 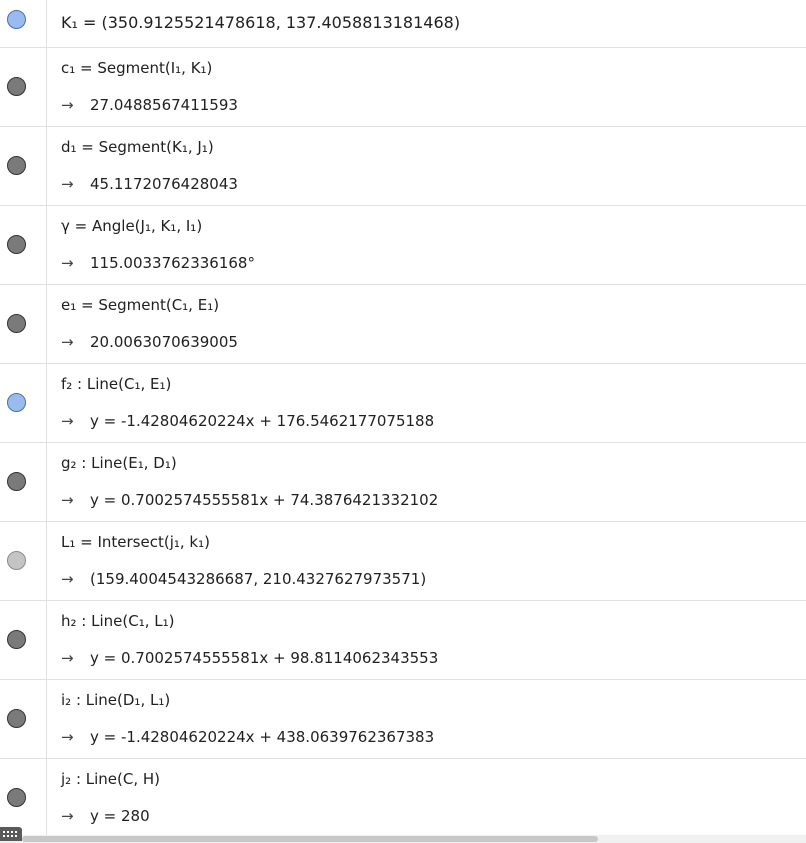 I want to click on output-line: → 45.1172076428043, so click(x=149, y=184).